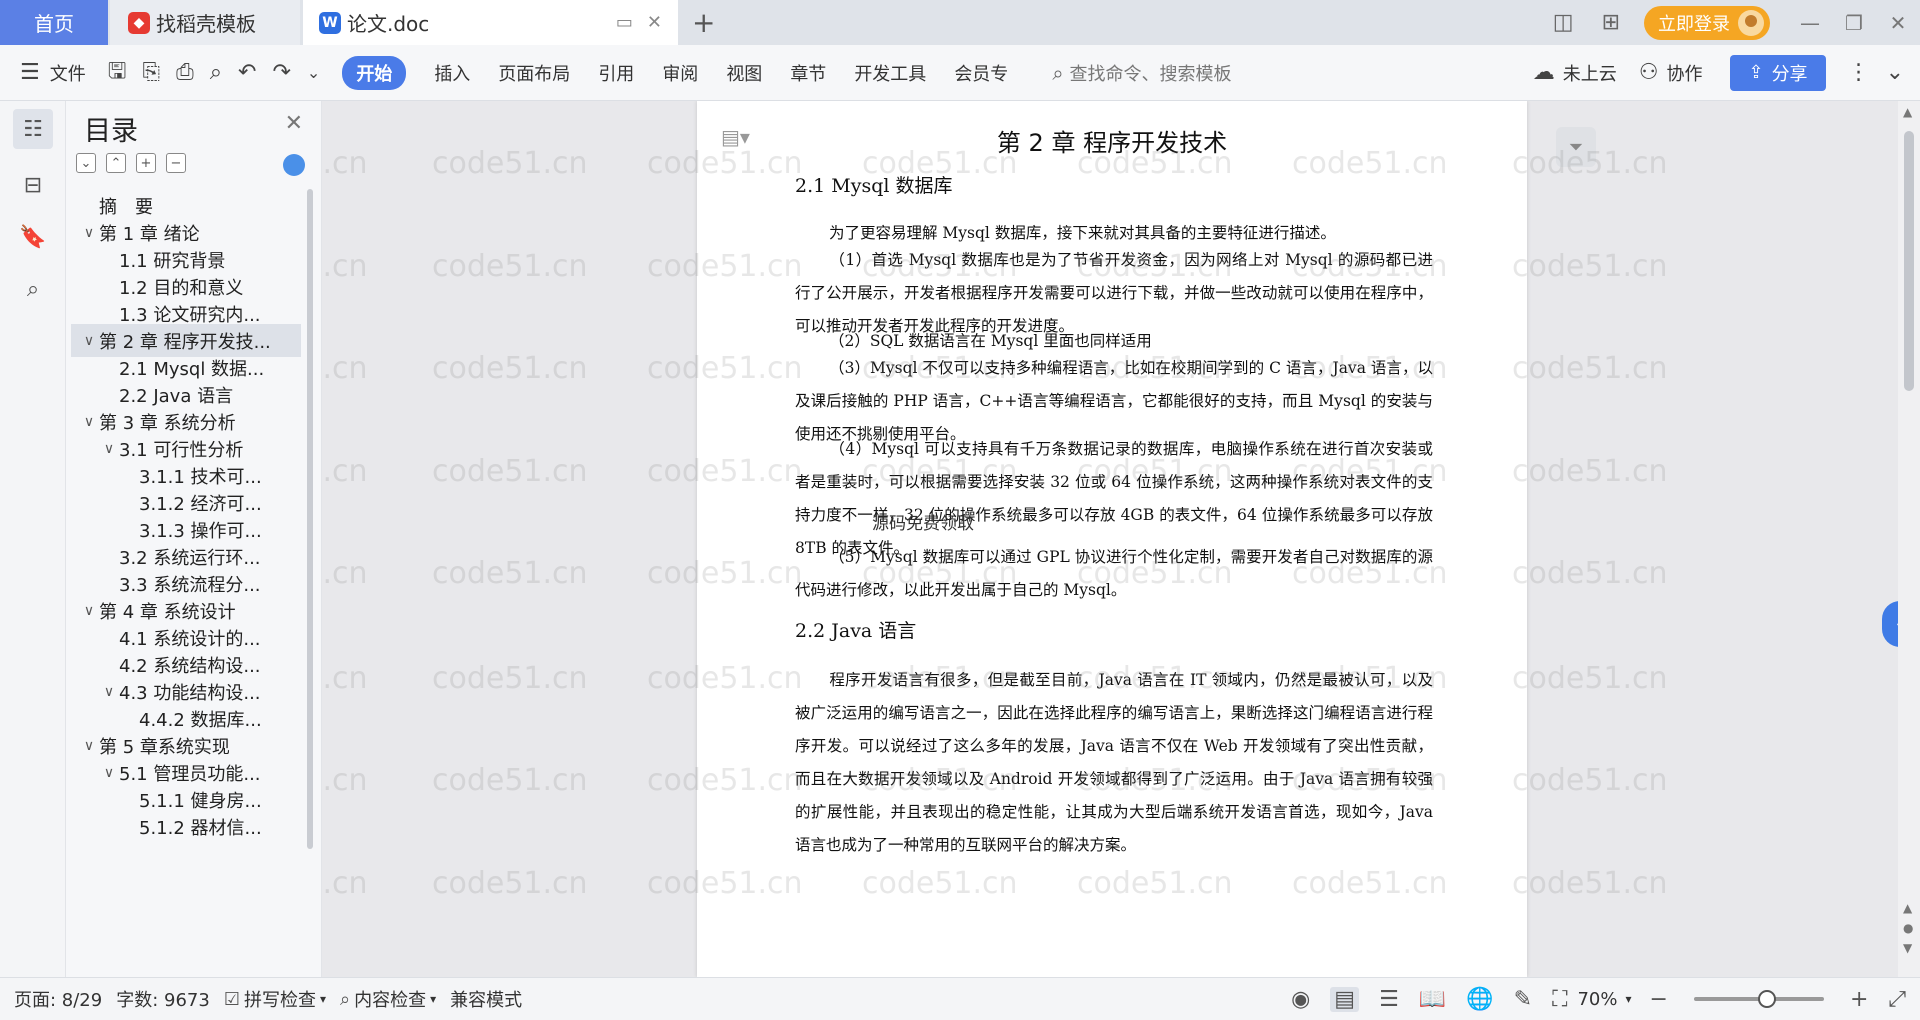 The height and width of the screenshot is (1020, 1920). Describe the element at coordinates (680, 73) in the screenshot. I see `tab-review: 审阅` at that location.